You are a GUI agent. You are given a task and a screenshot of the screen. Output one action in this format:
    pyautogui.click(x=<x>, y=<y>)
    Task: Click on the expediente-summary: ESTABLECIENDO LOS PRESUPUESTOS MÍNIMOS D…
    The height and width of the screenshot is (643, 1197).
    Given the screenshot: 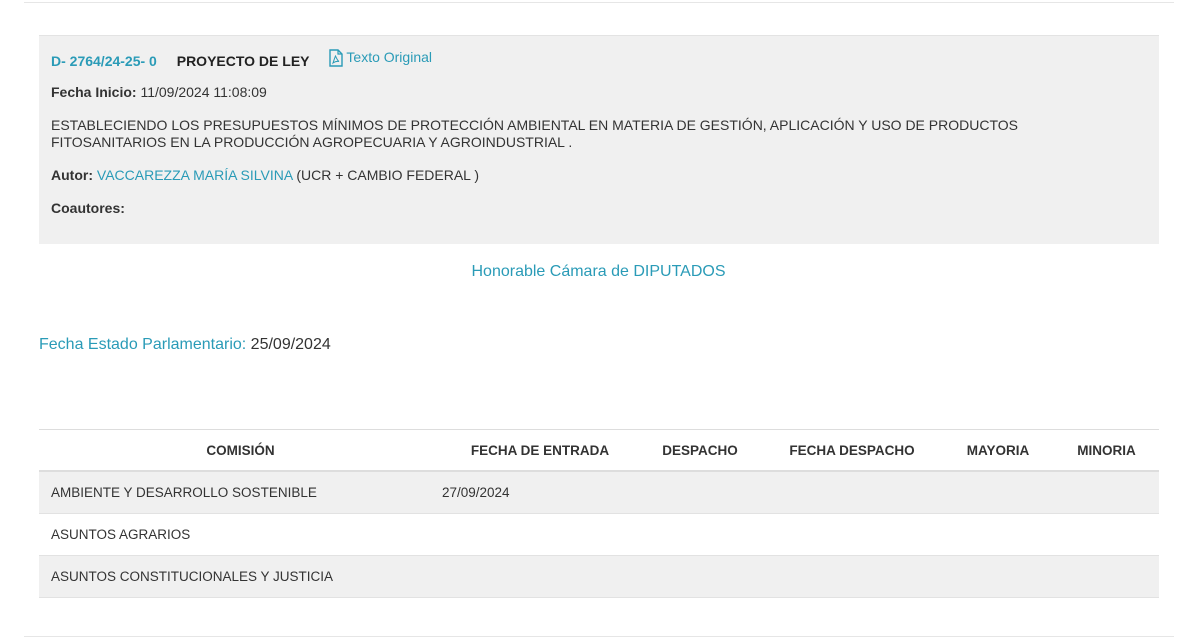 What is the action you would take?
    pyautogui.click(x=534, y=133)
    